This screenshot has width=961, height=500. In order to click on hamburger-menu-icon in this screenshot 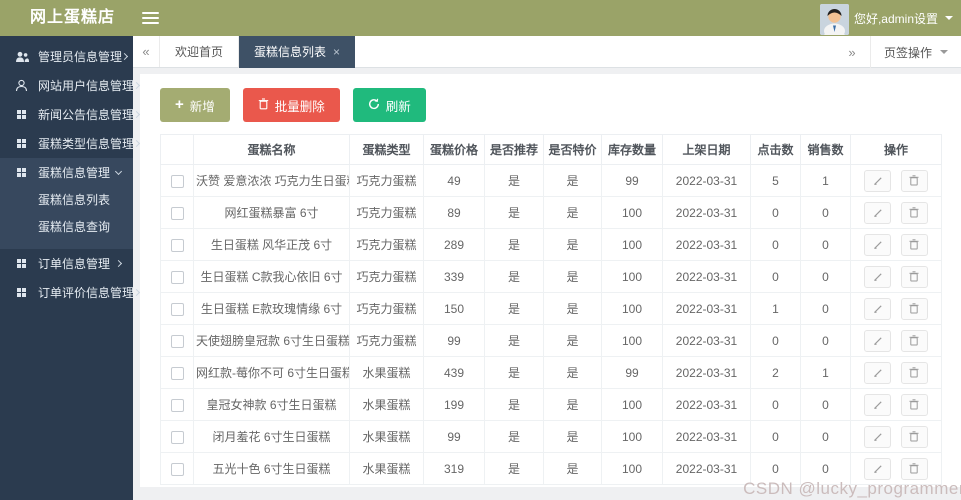, I will do `click(150, 19)`.